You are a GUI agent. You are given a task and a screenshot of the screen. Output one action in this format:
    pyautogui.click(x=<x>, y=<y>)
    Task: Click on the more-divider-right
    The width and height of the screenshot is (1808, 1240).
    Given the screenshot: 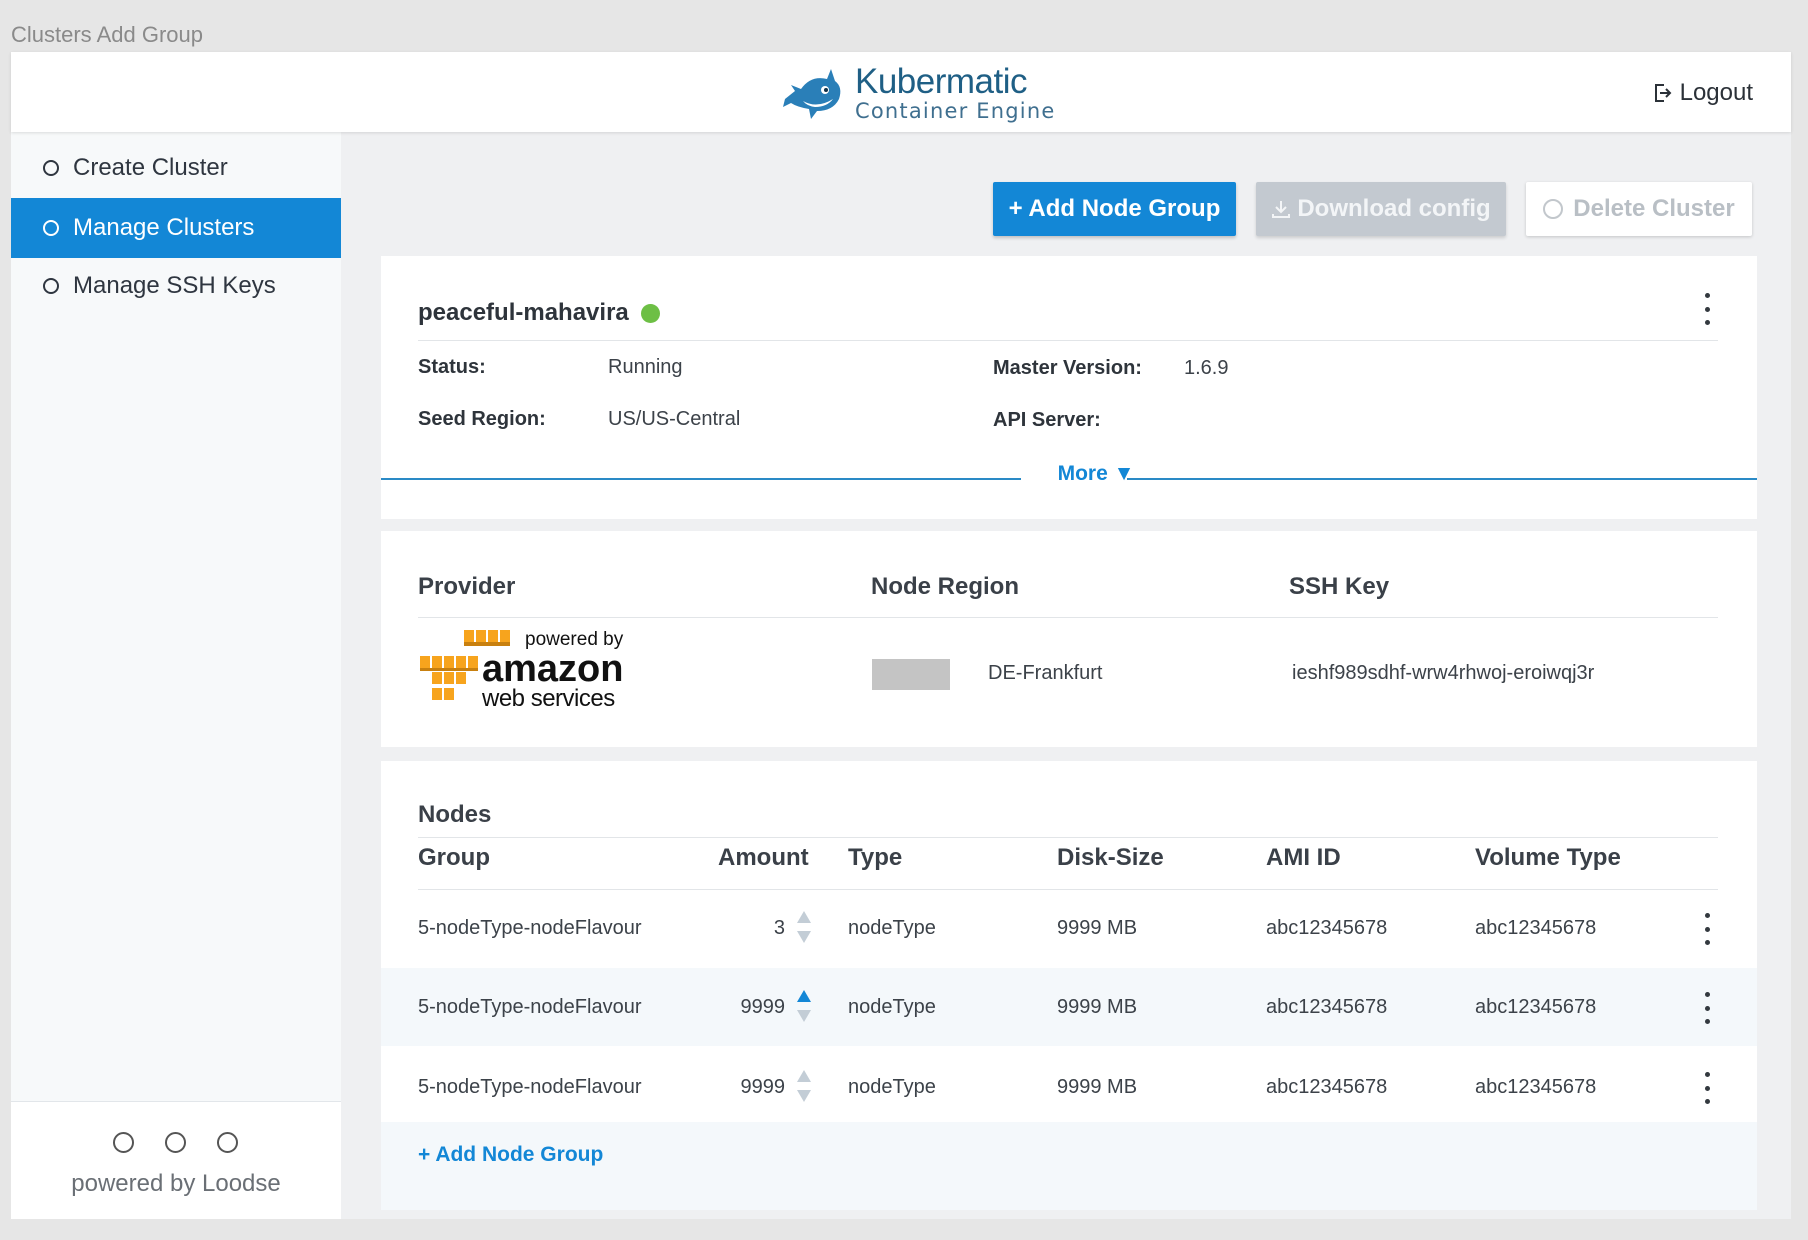 What is the action you would take?
    pyautogui.click(x=1442, y=479)
    